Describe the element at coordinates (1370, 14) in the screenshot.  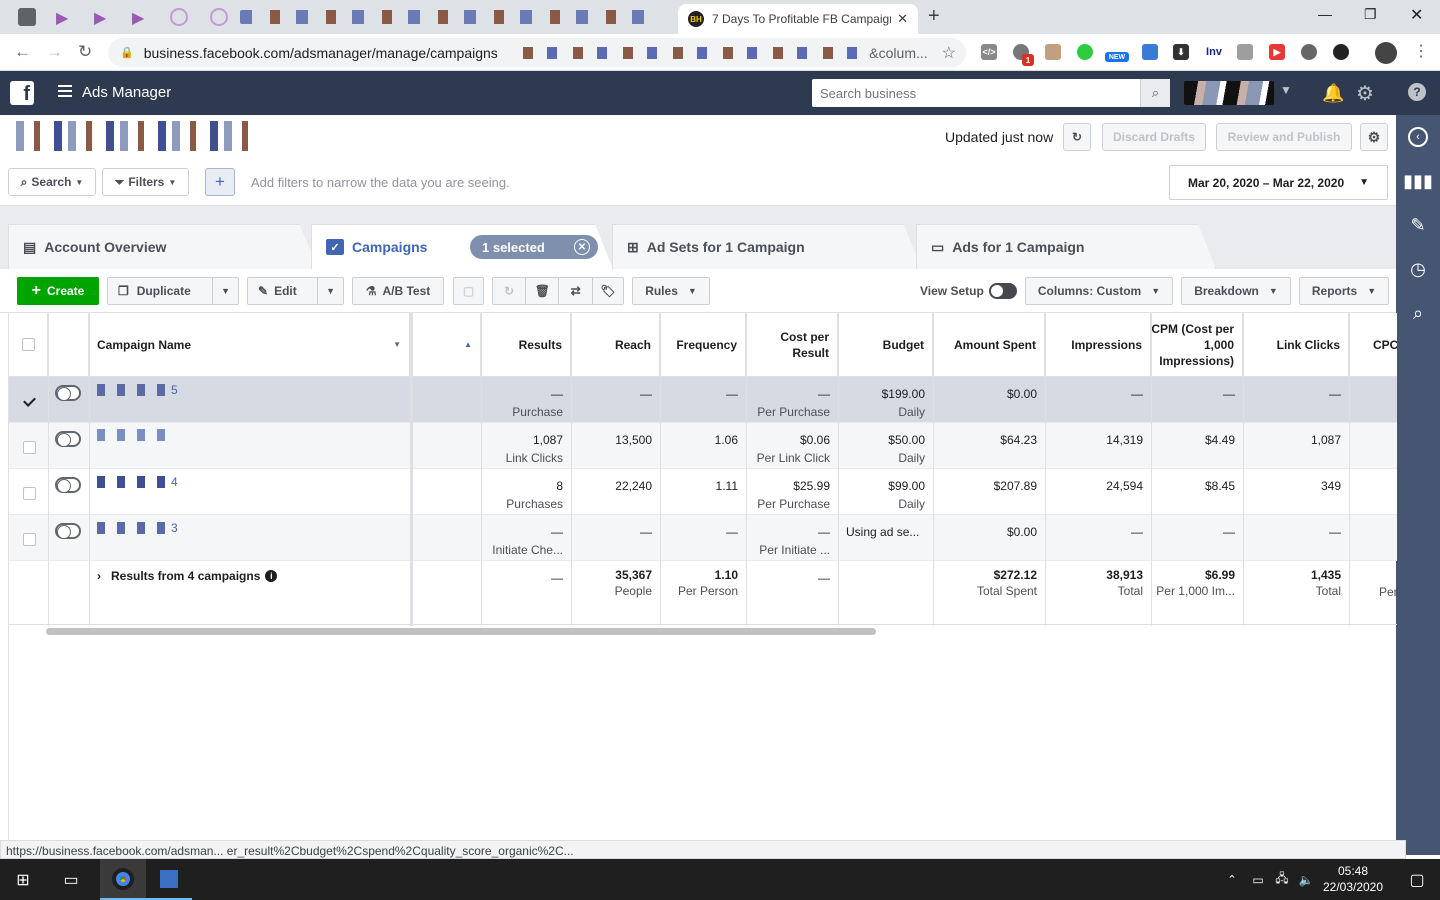
I see `maximize-icon: ❐` at that location.